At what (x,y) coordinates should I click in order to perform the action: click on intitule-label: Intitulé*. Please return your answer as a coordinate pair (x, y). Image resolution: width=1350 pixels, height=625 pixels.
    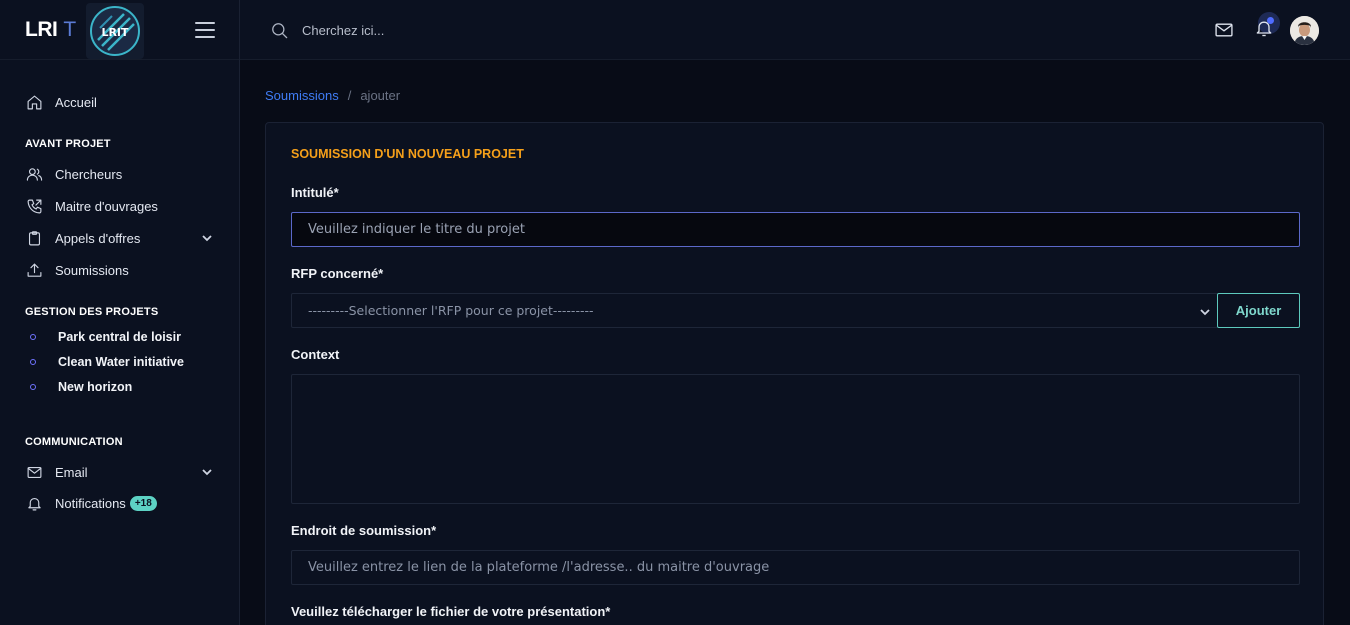
    Looking at the image, I should click on (315, 192).